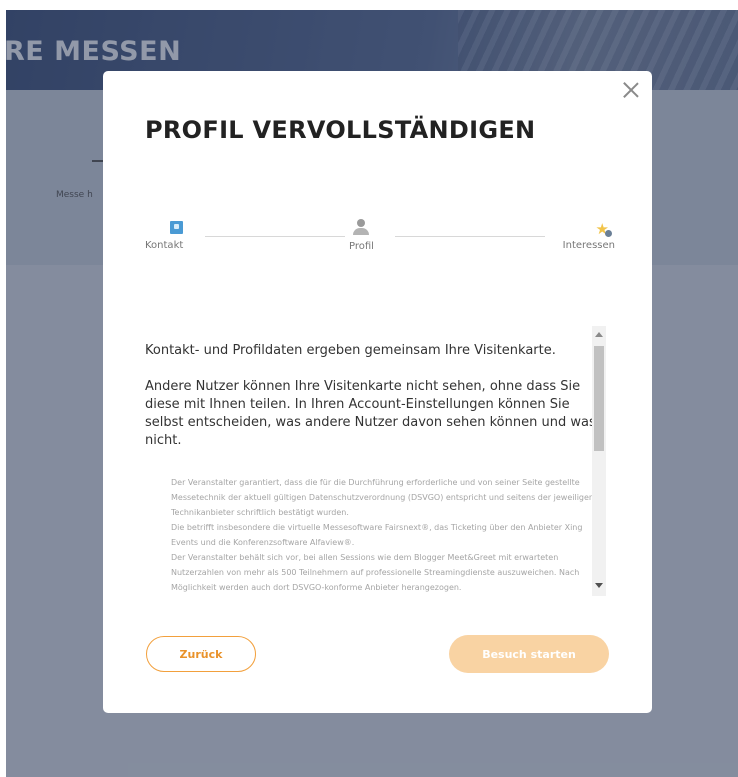 This screenshot has height=777, width=738. What do you see at coordinates (340, 130) in the screenshot?
I see `dialog-title: PROFIL VERVOLLSTÄNDIGEN` at bounding box center [340, 130].